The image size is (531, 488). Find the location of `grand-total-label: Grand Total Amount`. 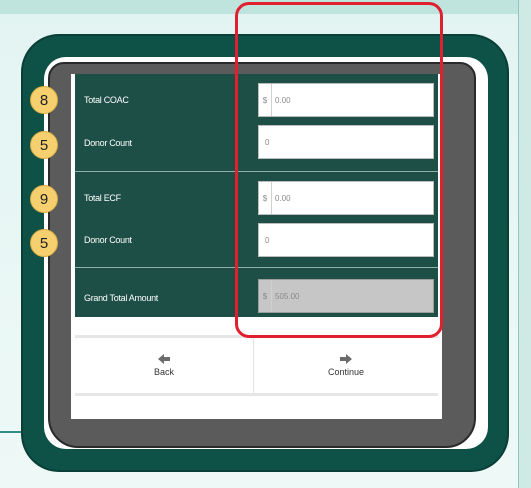

grand-total-label: Grand Total Amount is located at coordinates (121, 298).